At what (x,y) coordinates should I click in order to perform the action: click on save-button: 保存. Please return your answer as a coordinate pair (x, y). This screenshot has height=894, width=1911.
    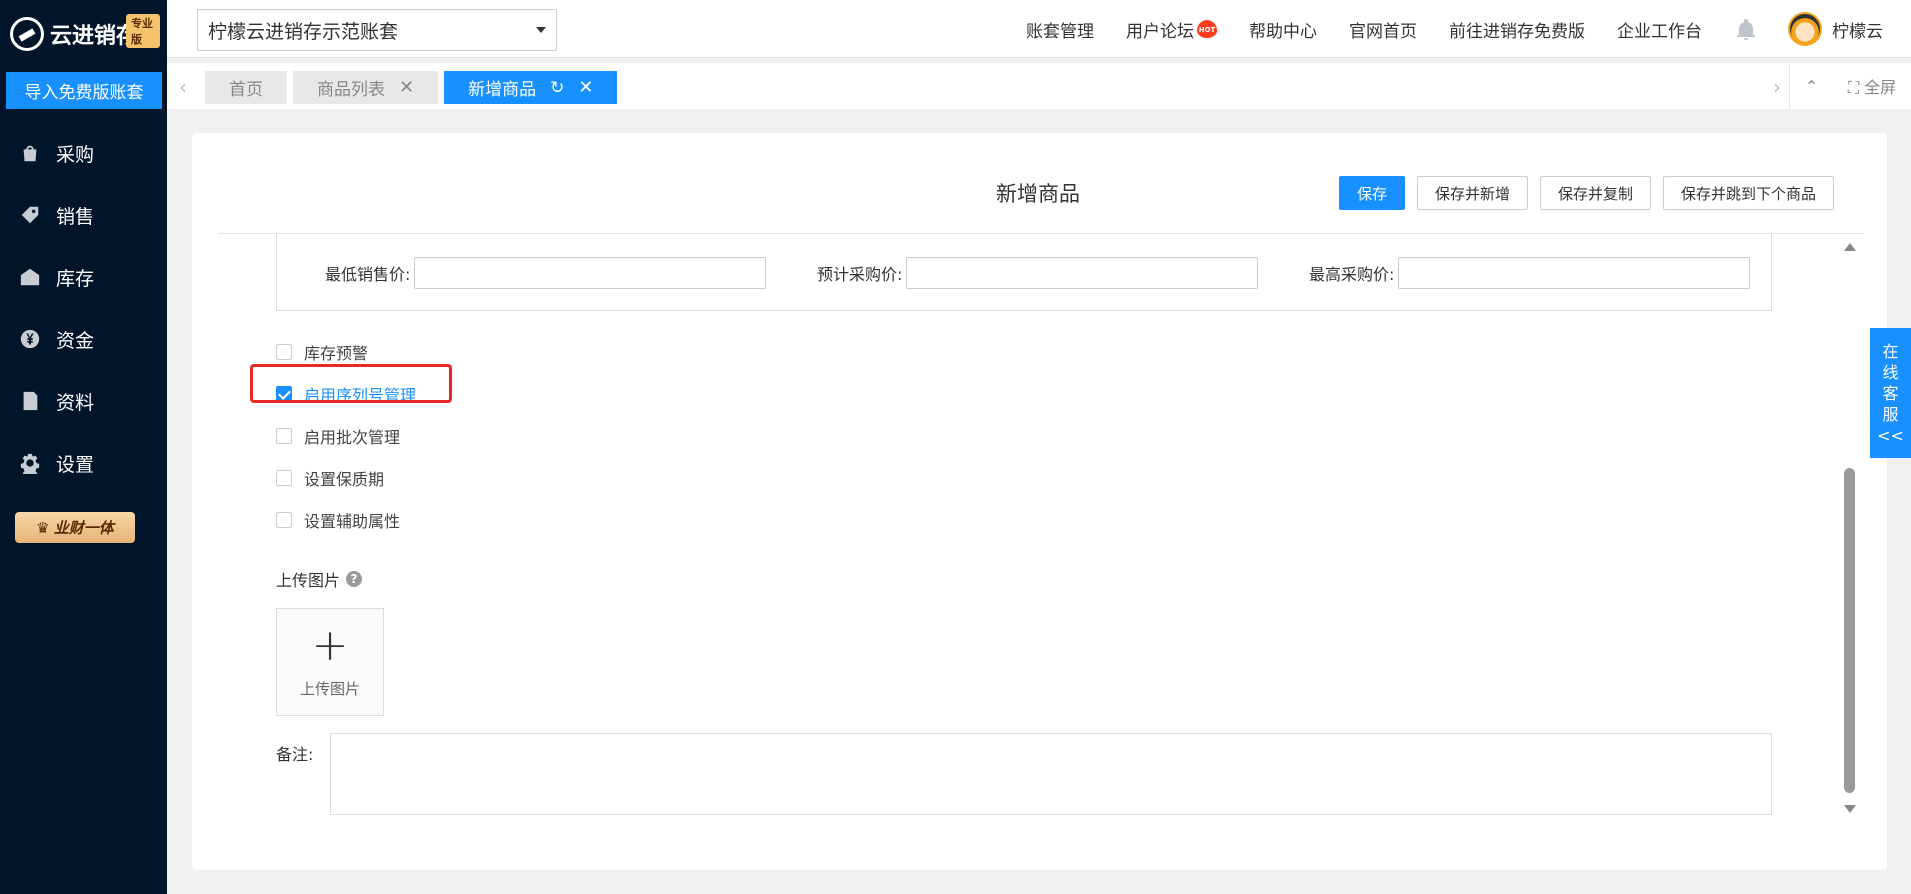
    Looking at the image, I should click on (1371, 193).